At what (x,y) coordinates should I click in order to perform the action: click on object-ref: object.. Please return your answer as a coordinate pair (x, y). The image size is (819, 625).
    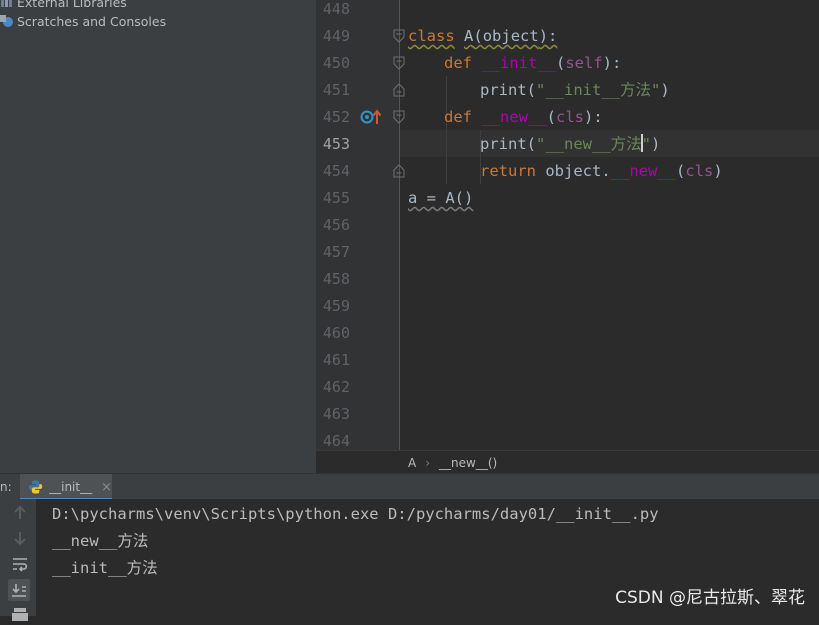
    Looking at the image, I should click on (578, 171).